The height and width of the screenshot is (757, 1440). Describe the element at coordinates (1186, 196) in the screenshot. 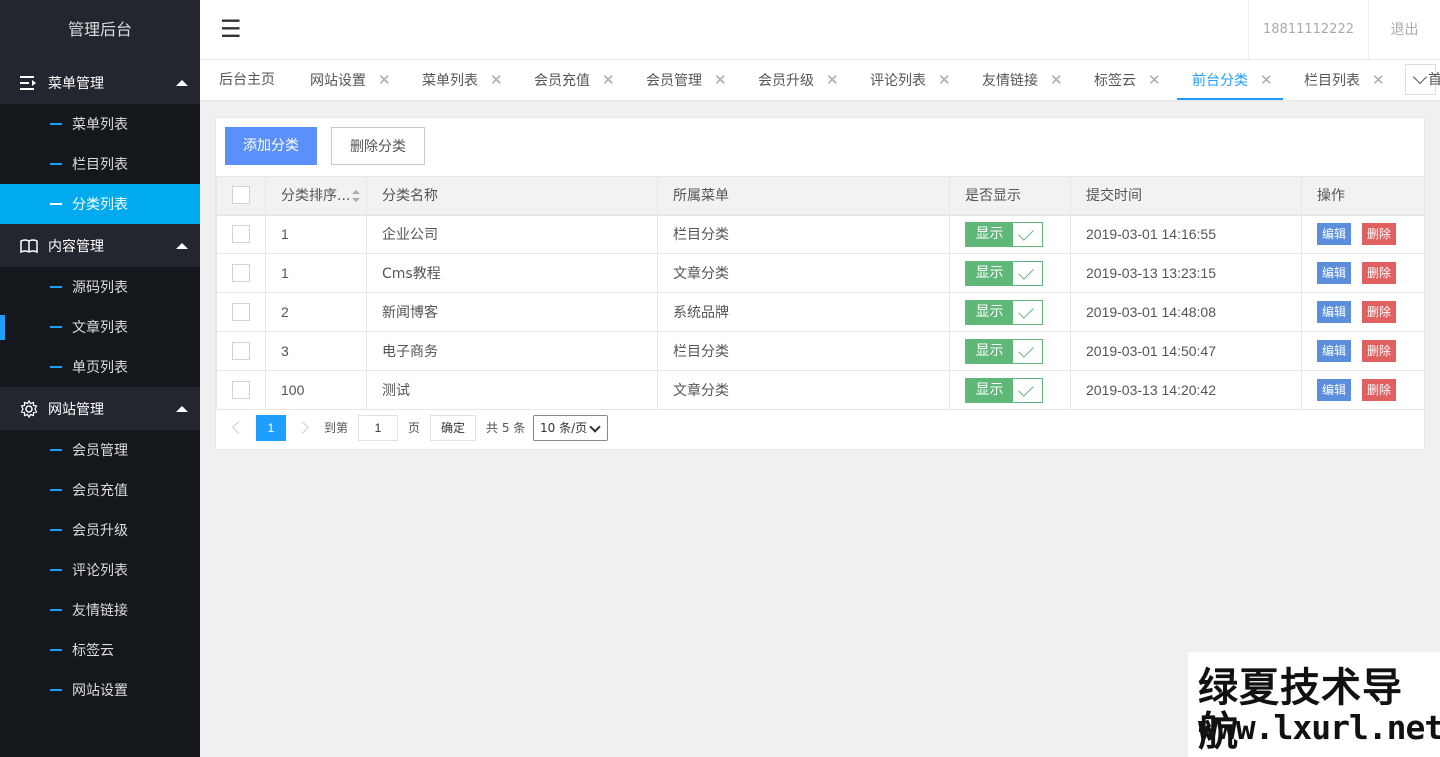

I see `column-header-time: 提交时间` at that location.